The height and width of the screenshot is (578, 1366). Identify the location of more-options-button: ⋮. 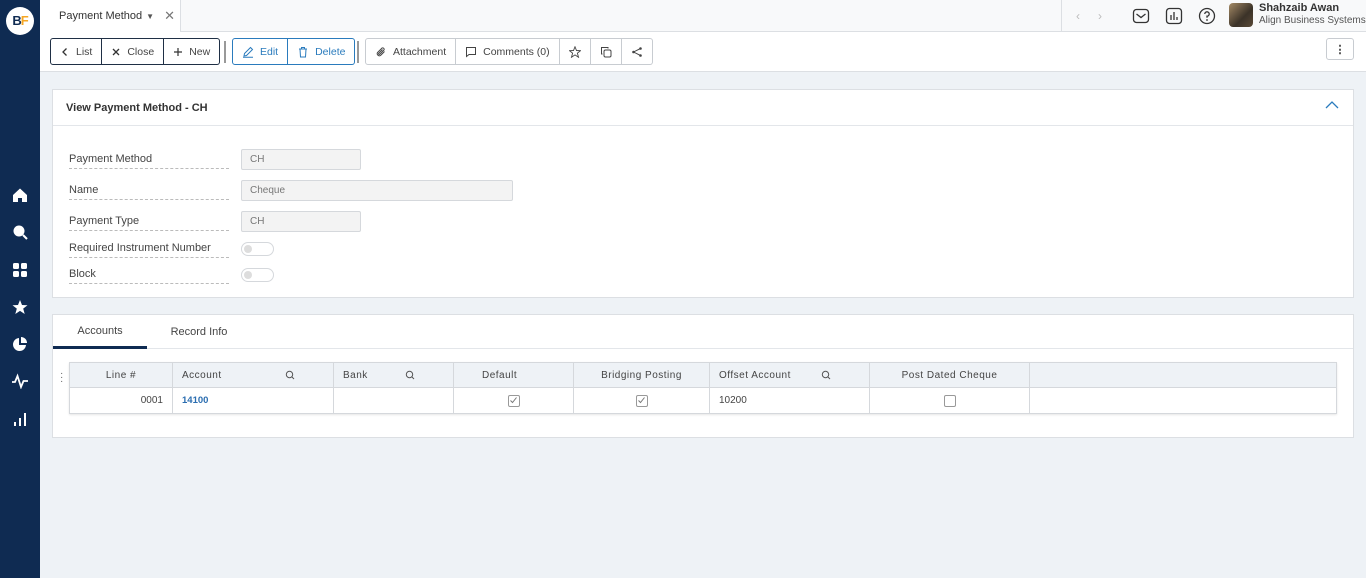
(1340, 49).